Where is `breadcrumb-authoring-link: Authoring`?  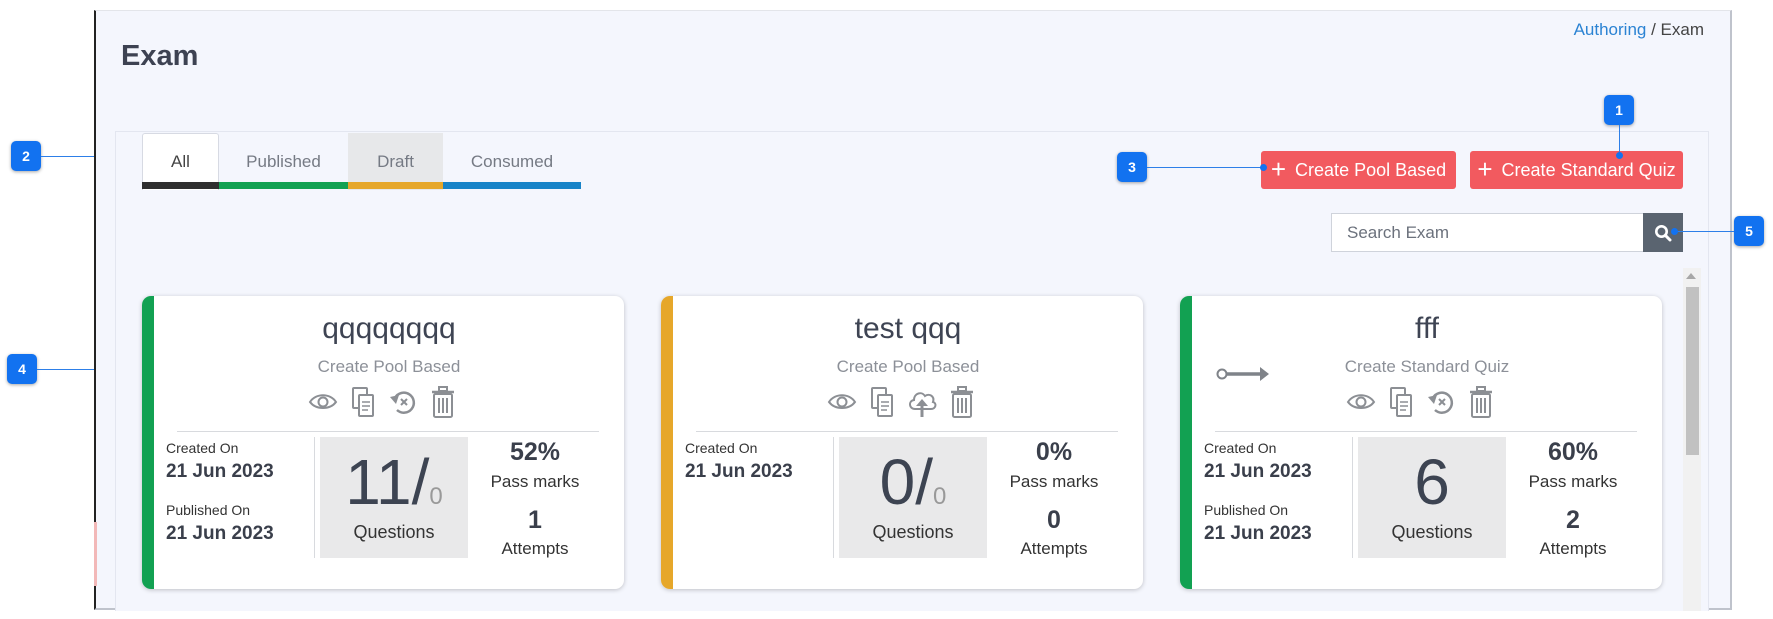 breadcrumb-authoring-link: Authoring is located at coordinates (1610, 29).